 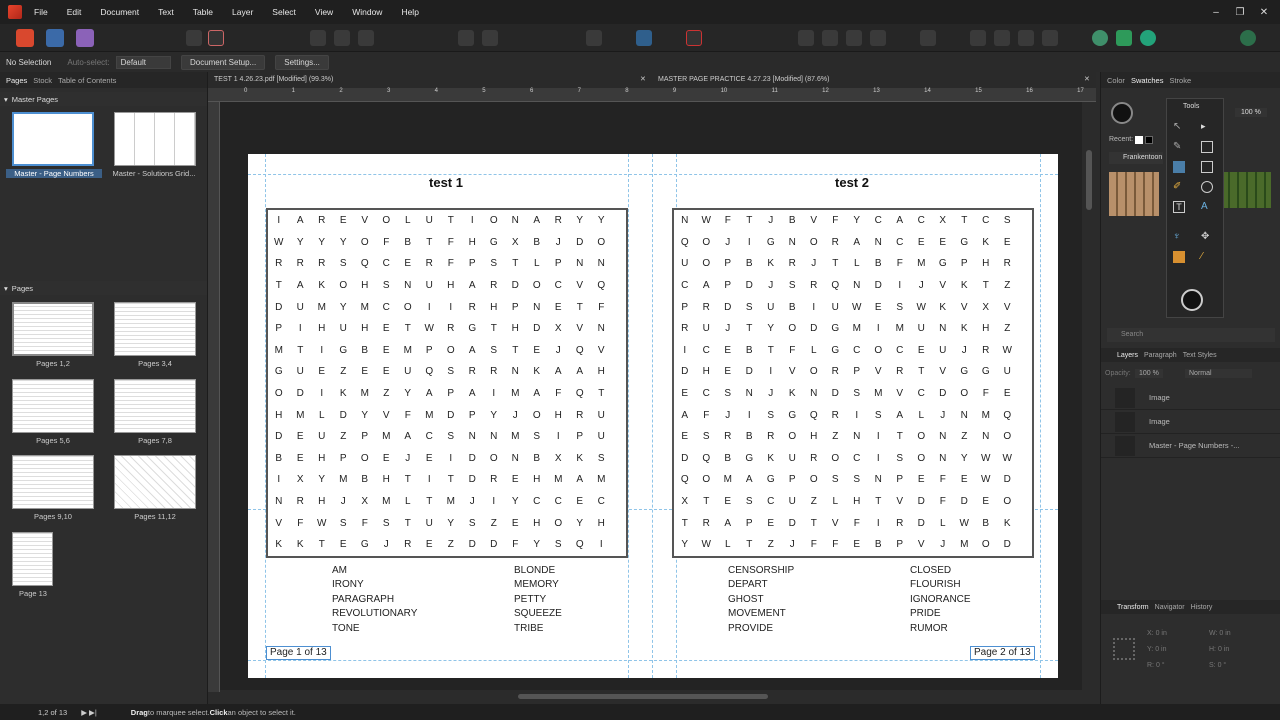 What do you see at coordinates (1148, 38) in the screenshot?
I see `color-icon` at bounding box center [1148, 38].